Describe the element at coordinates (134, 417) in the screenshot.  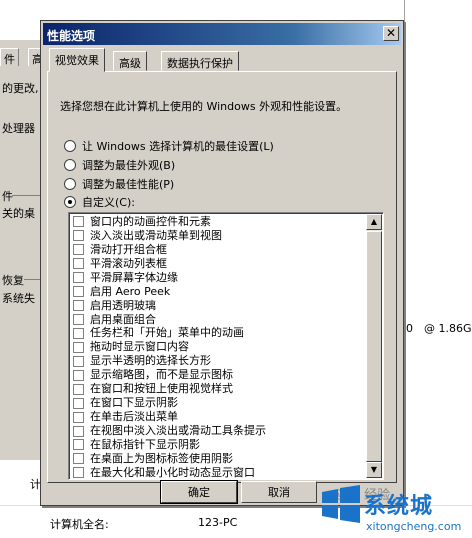
I see `effect-label: 在单击后淡出菜单` at that location.